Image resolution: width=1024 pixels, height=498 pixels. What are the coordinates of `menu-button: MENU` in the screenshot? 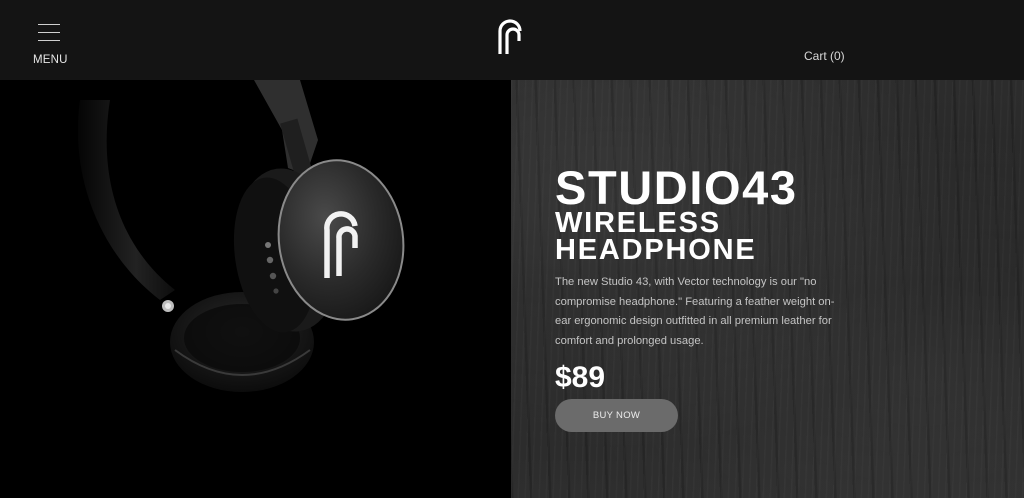 It's located at (50, 44).